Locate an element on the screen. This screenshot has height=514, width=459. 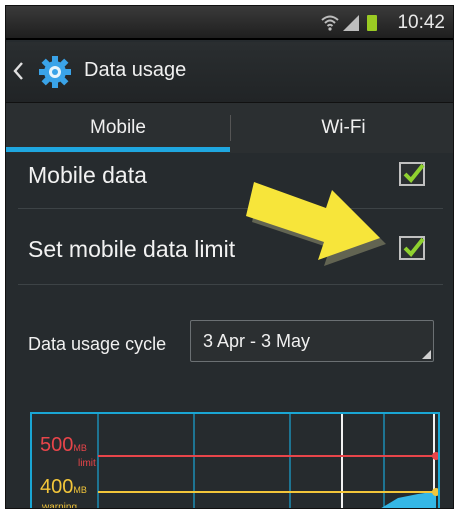
tab-mobile: Mobile is located at coordinates (118, 128).